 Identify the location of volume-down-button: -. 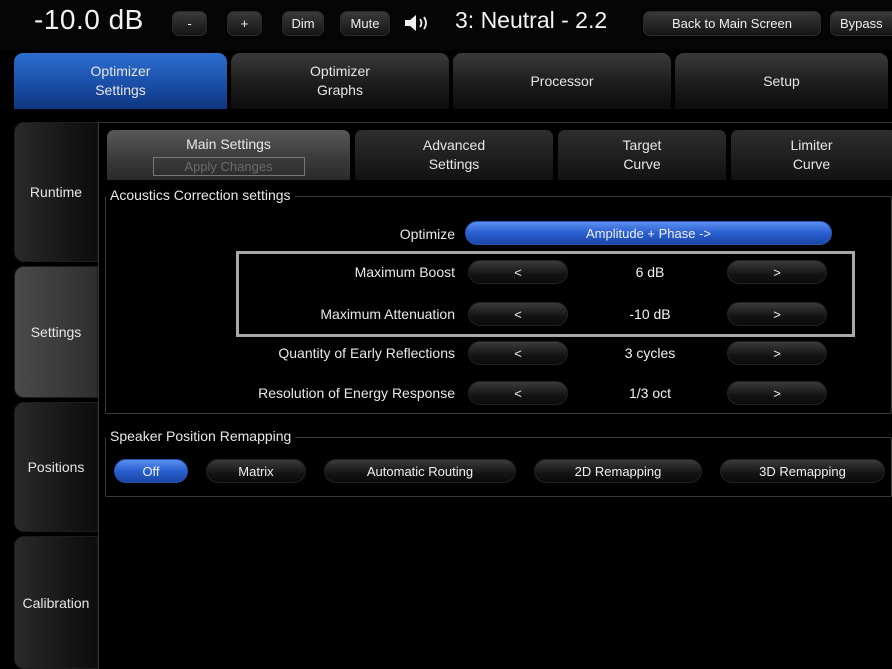
(189, 23).